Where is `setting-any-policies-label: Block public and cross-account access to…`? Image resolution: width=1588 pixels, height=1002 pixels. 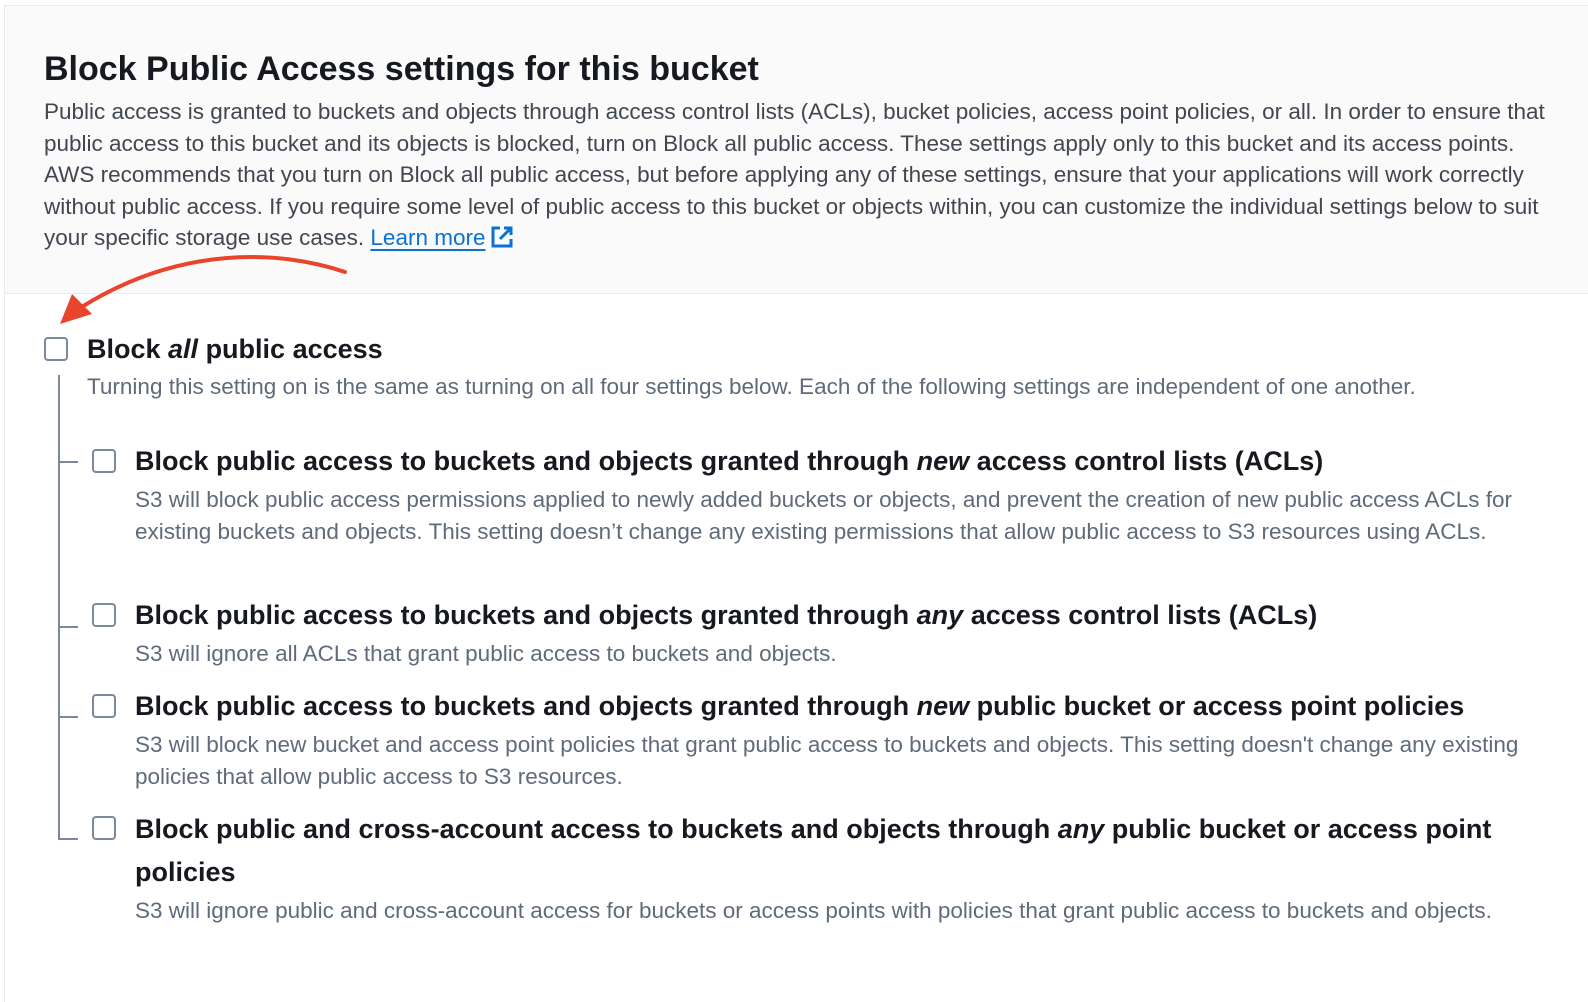 setting-any-policies-label: Block public and cross-account access to… is located at coordinates (835, 851).